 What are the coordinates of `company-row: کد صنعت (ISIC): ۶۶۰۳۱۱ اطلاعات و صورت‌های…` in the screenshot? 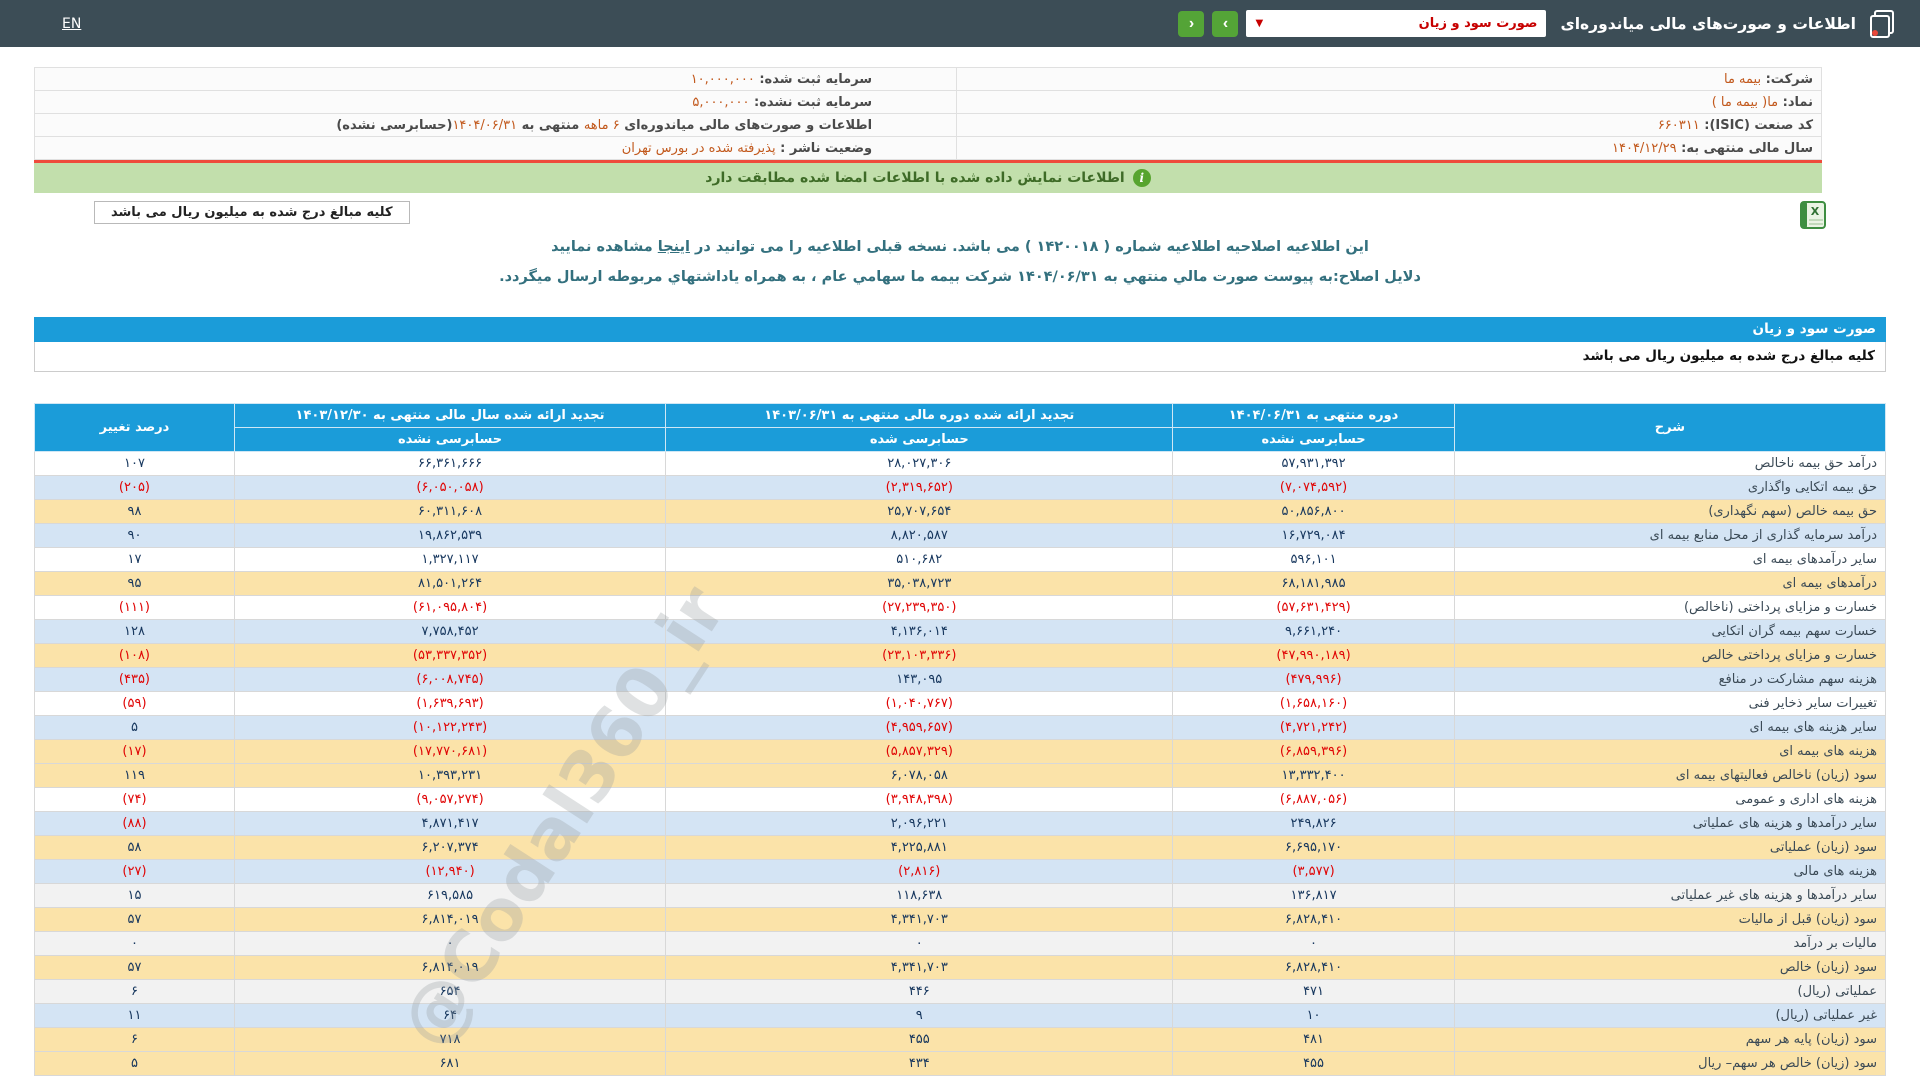 It's located at (927, 125).